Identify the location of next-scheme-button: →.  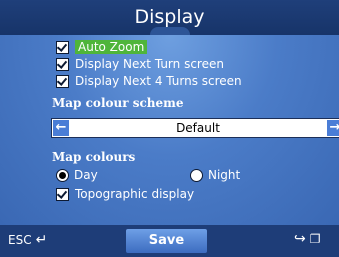
(333, 128).